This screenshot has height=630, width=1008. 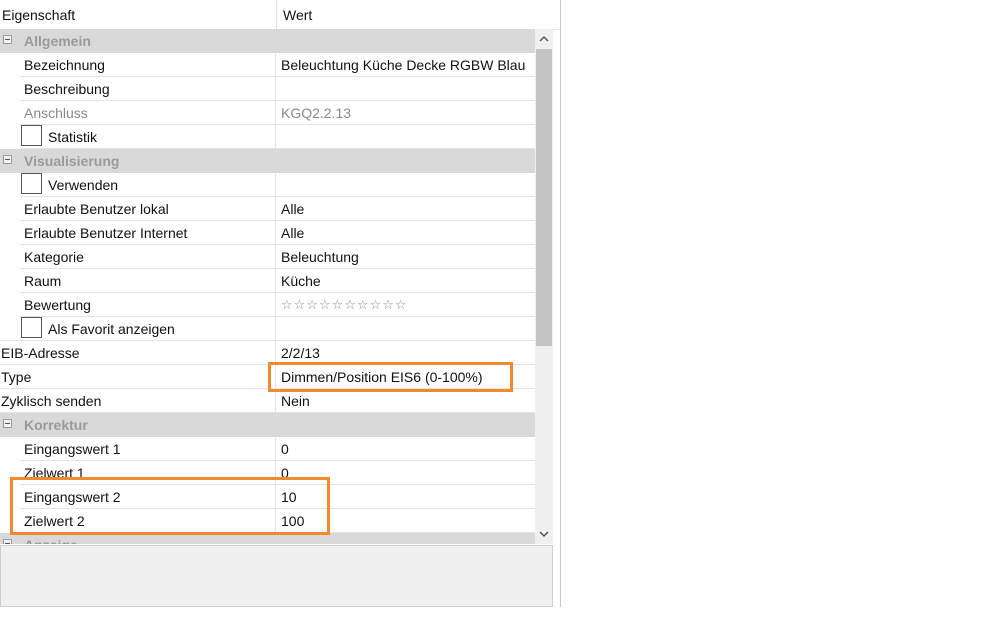 I want to click on vertical-scrollbar, so click(x=544, y=286).